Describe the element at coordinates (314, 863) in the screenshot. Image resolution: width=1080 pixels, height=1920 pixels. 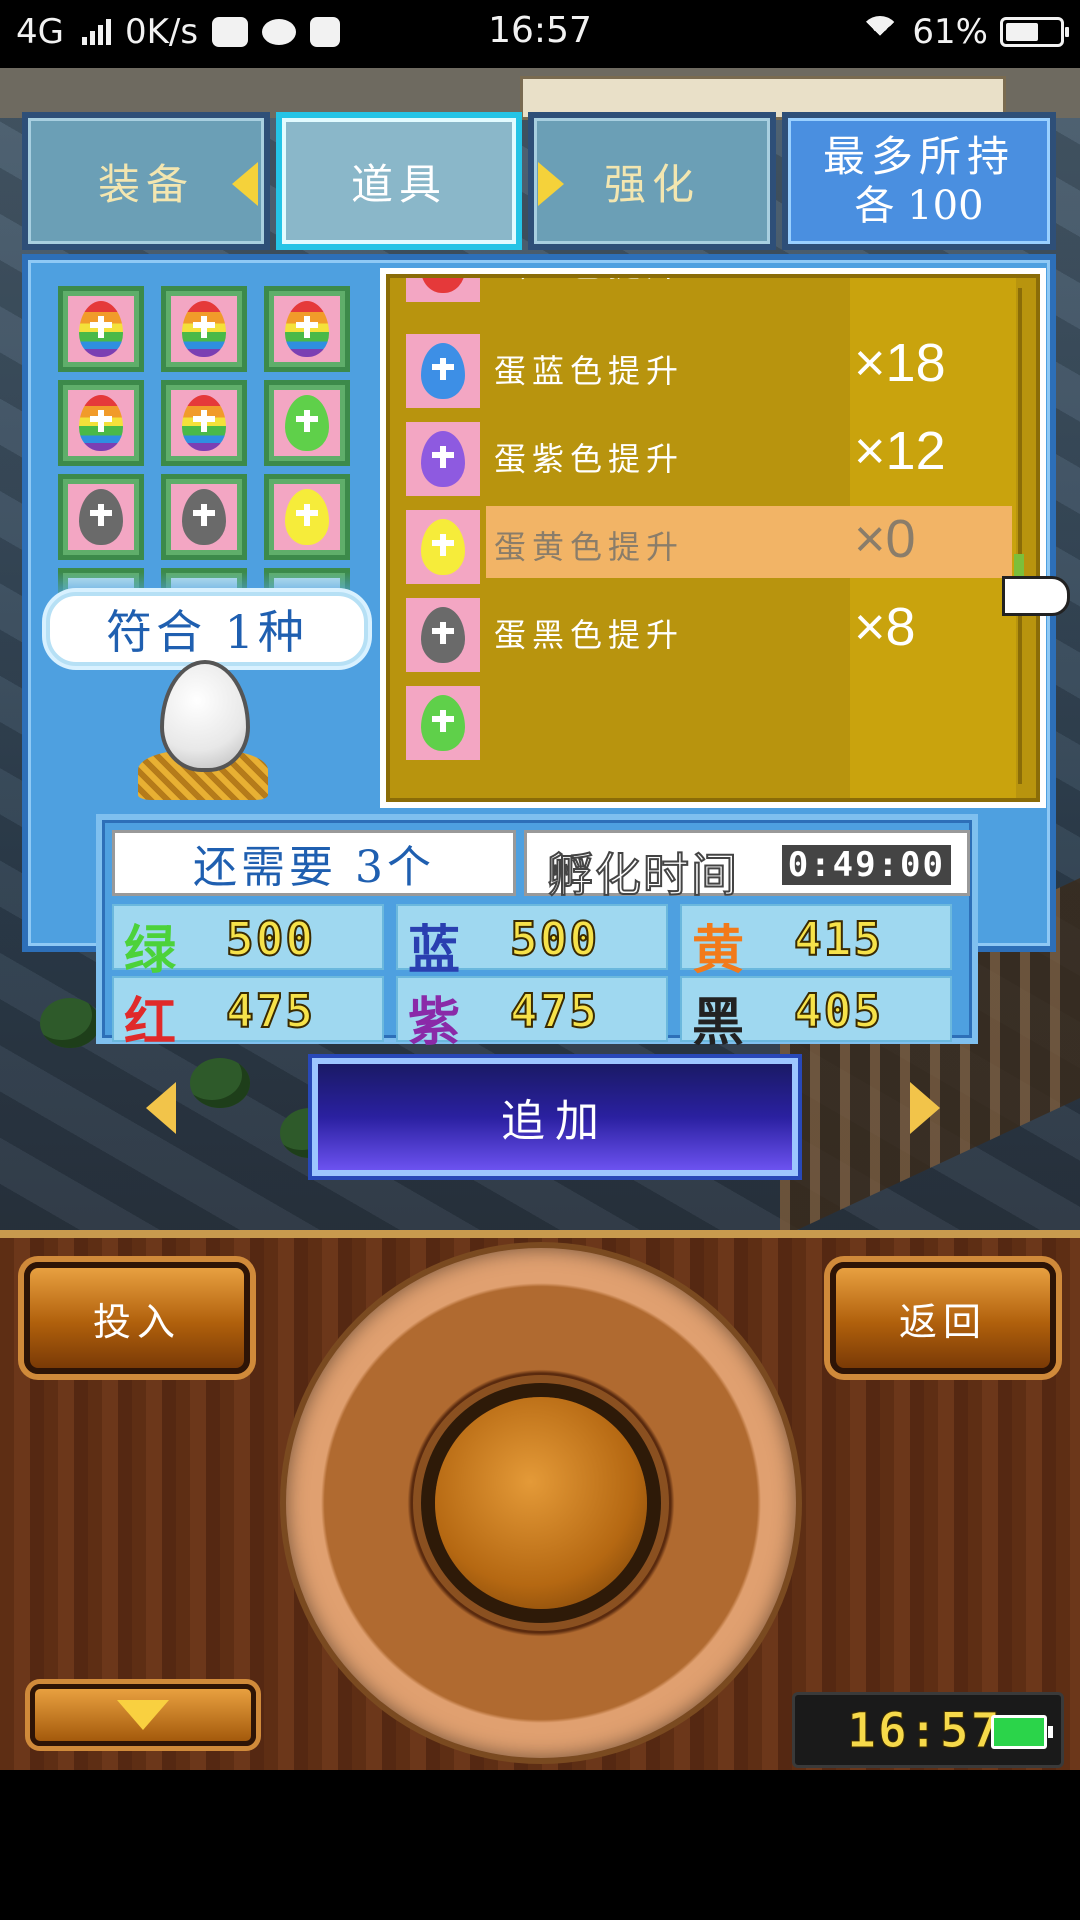
I see `need-count: 还需要 3个` at that location.